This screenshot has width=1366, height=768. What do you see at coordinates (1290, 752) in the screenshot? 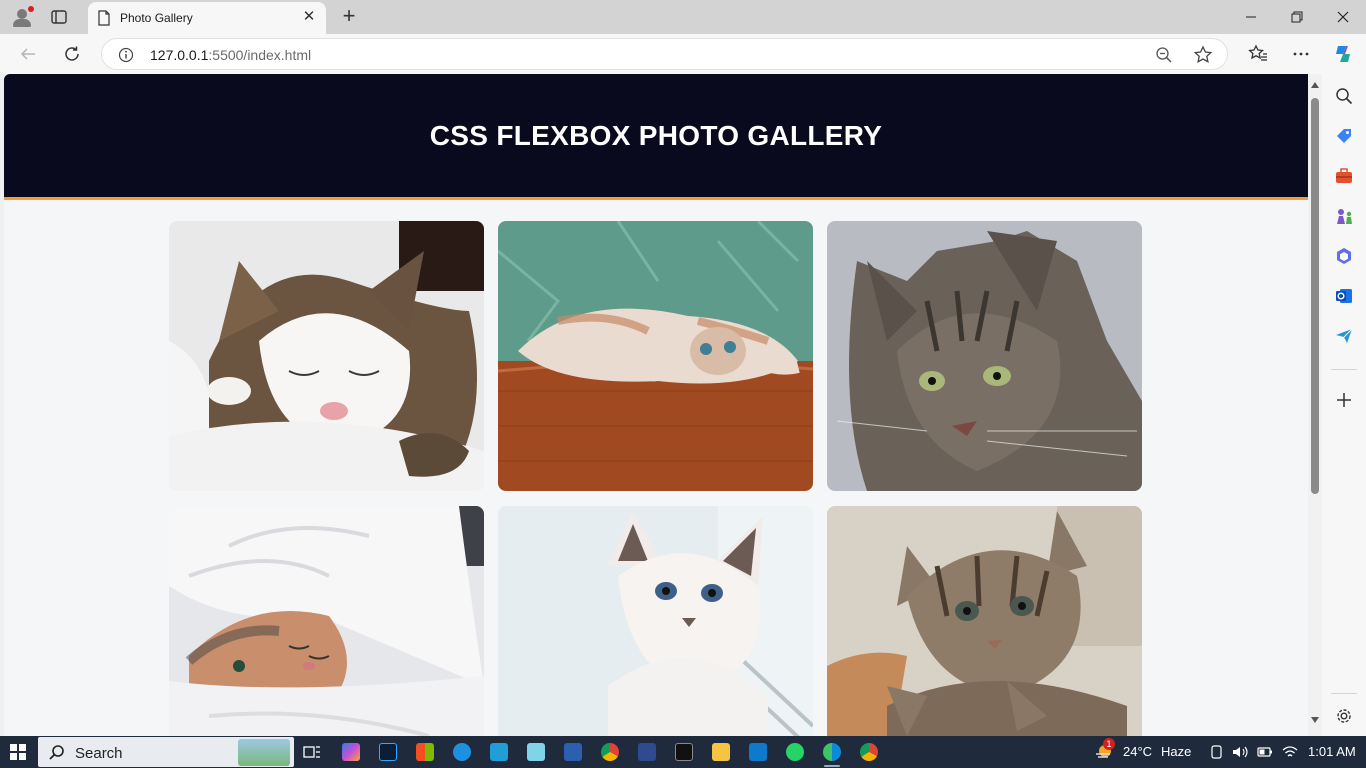
I see `wifi-icon` at bounding box center [1290, 752].